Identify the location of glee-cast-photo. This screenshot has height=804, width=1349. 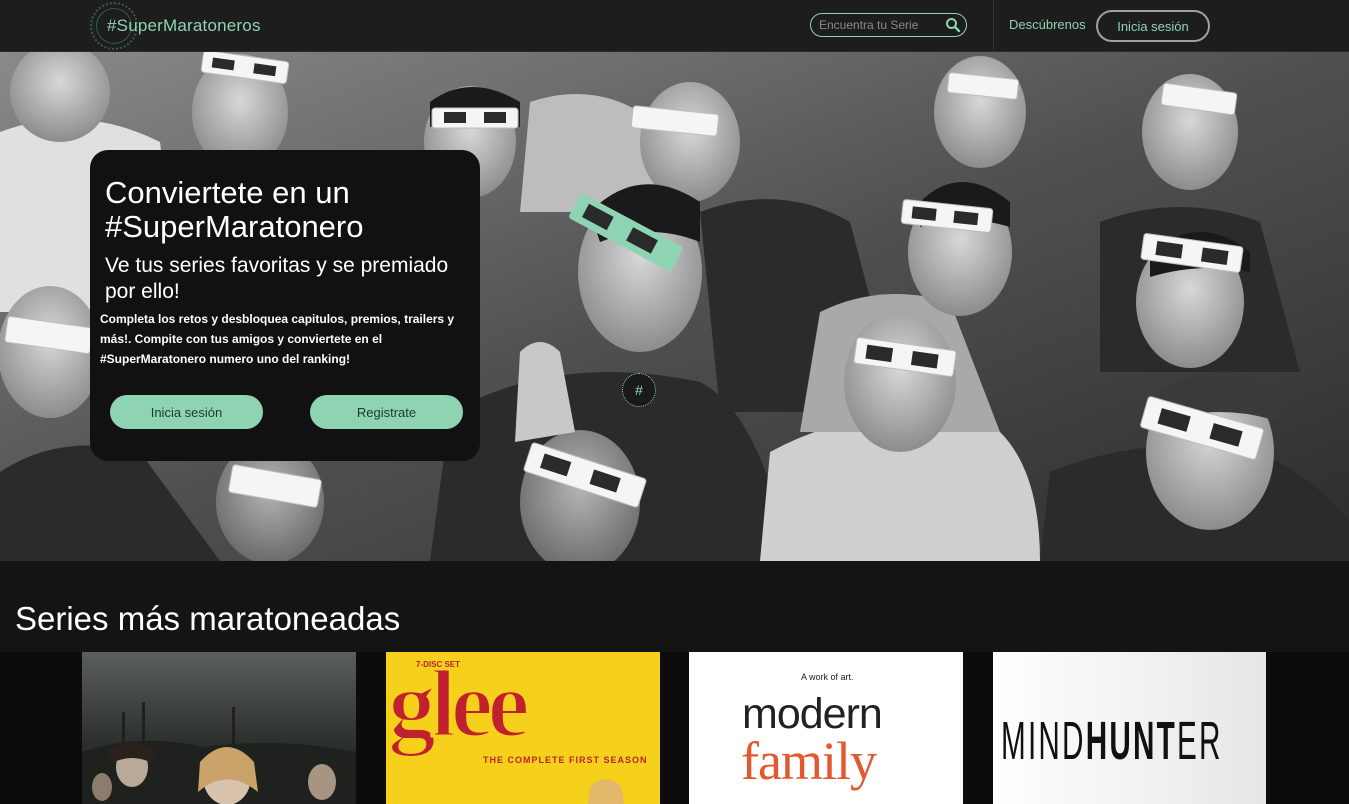
(606, 791).